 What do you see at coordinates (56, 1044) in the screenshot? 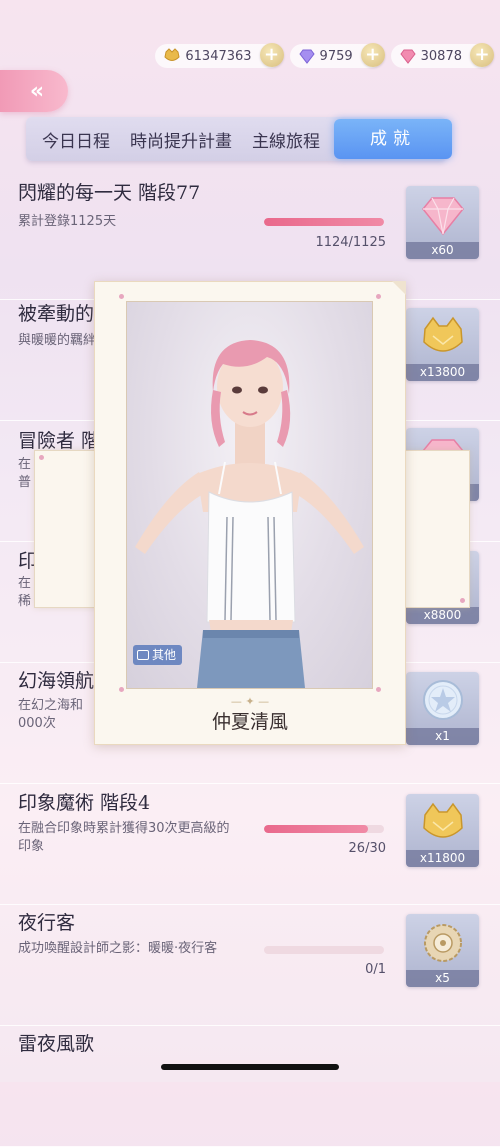
I see `achievement-title: 雷夜風歌` at bounding box center [56, 1044].